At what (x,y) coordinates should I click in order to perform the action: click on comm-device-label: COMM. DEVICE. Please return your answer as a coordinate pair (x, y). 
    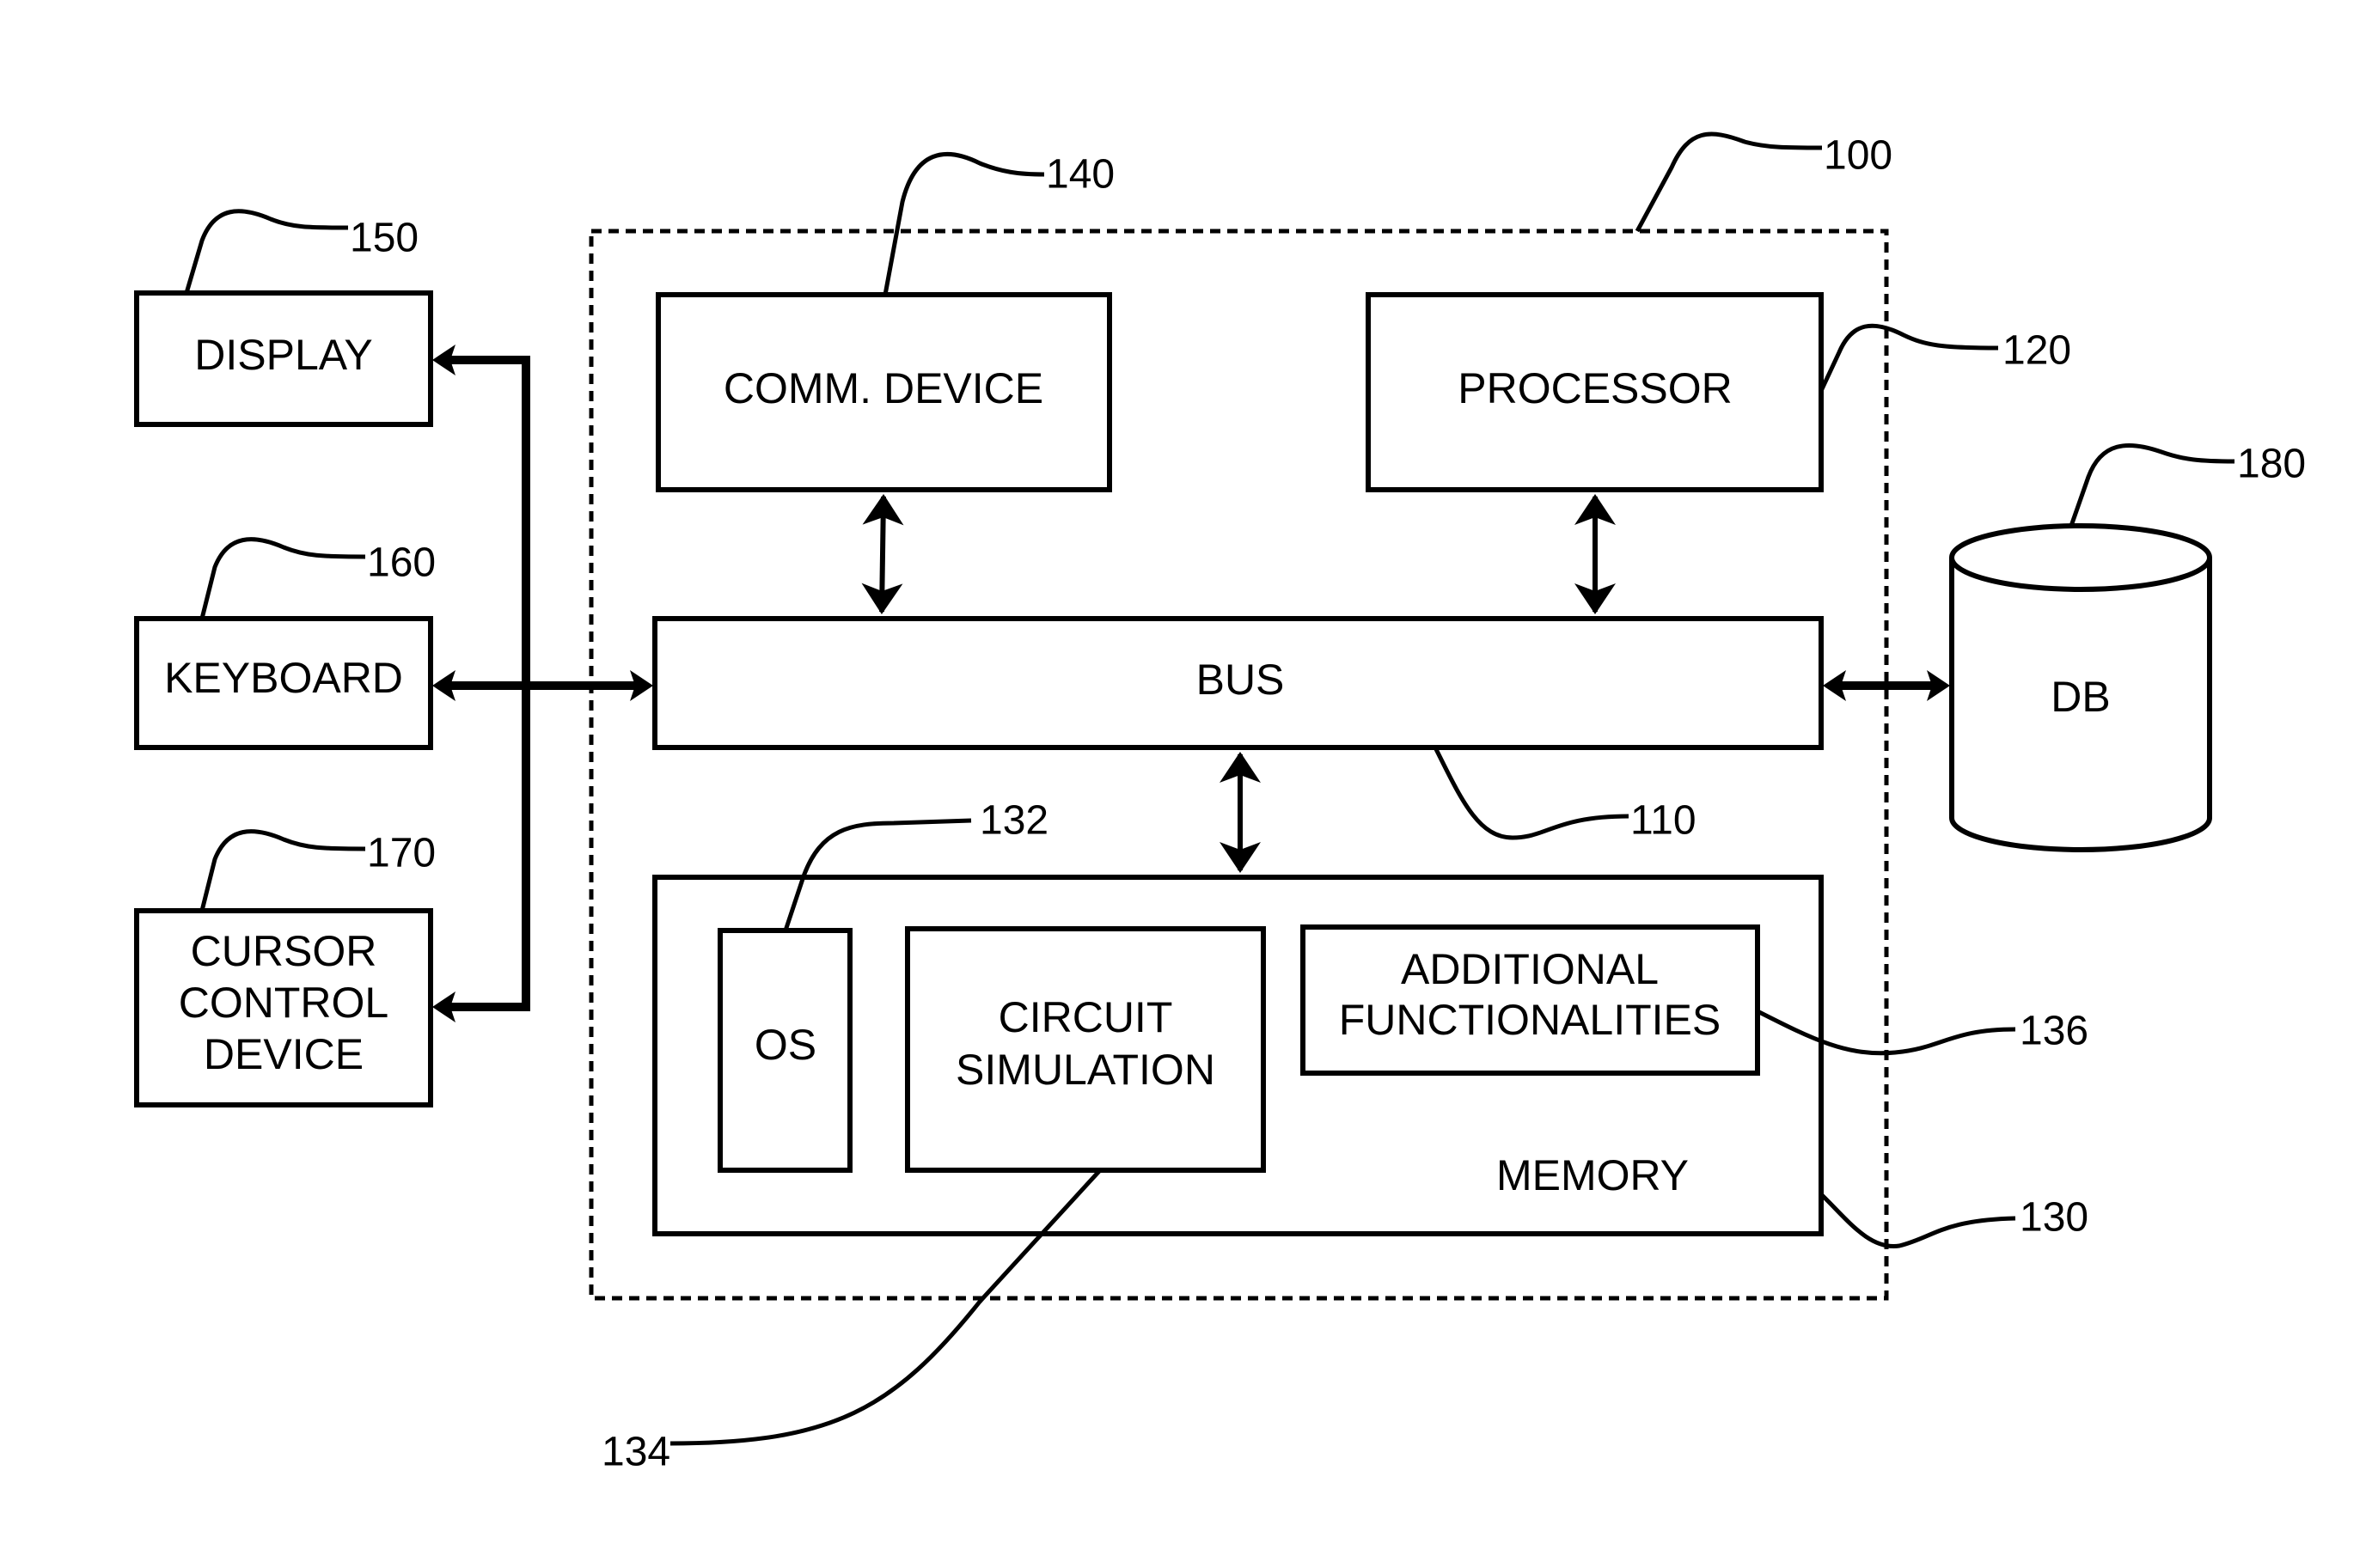
    Looking at the image, I should click on (883, 388).